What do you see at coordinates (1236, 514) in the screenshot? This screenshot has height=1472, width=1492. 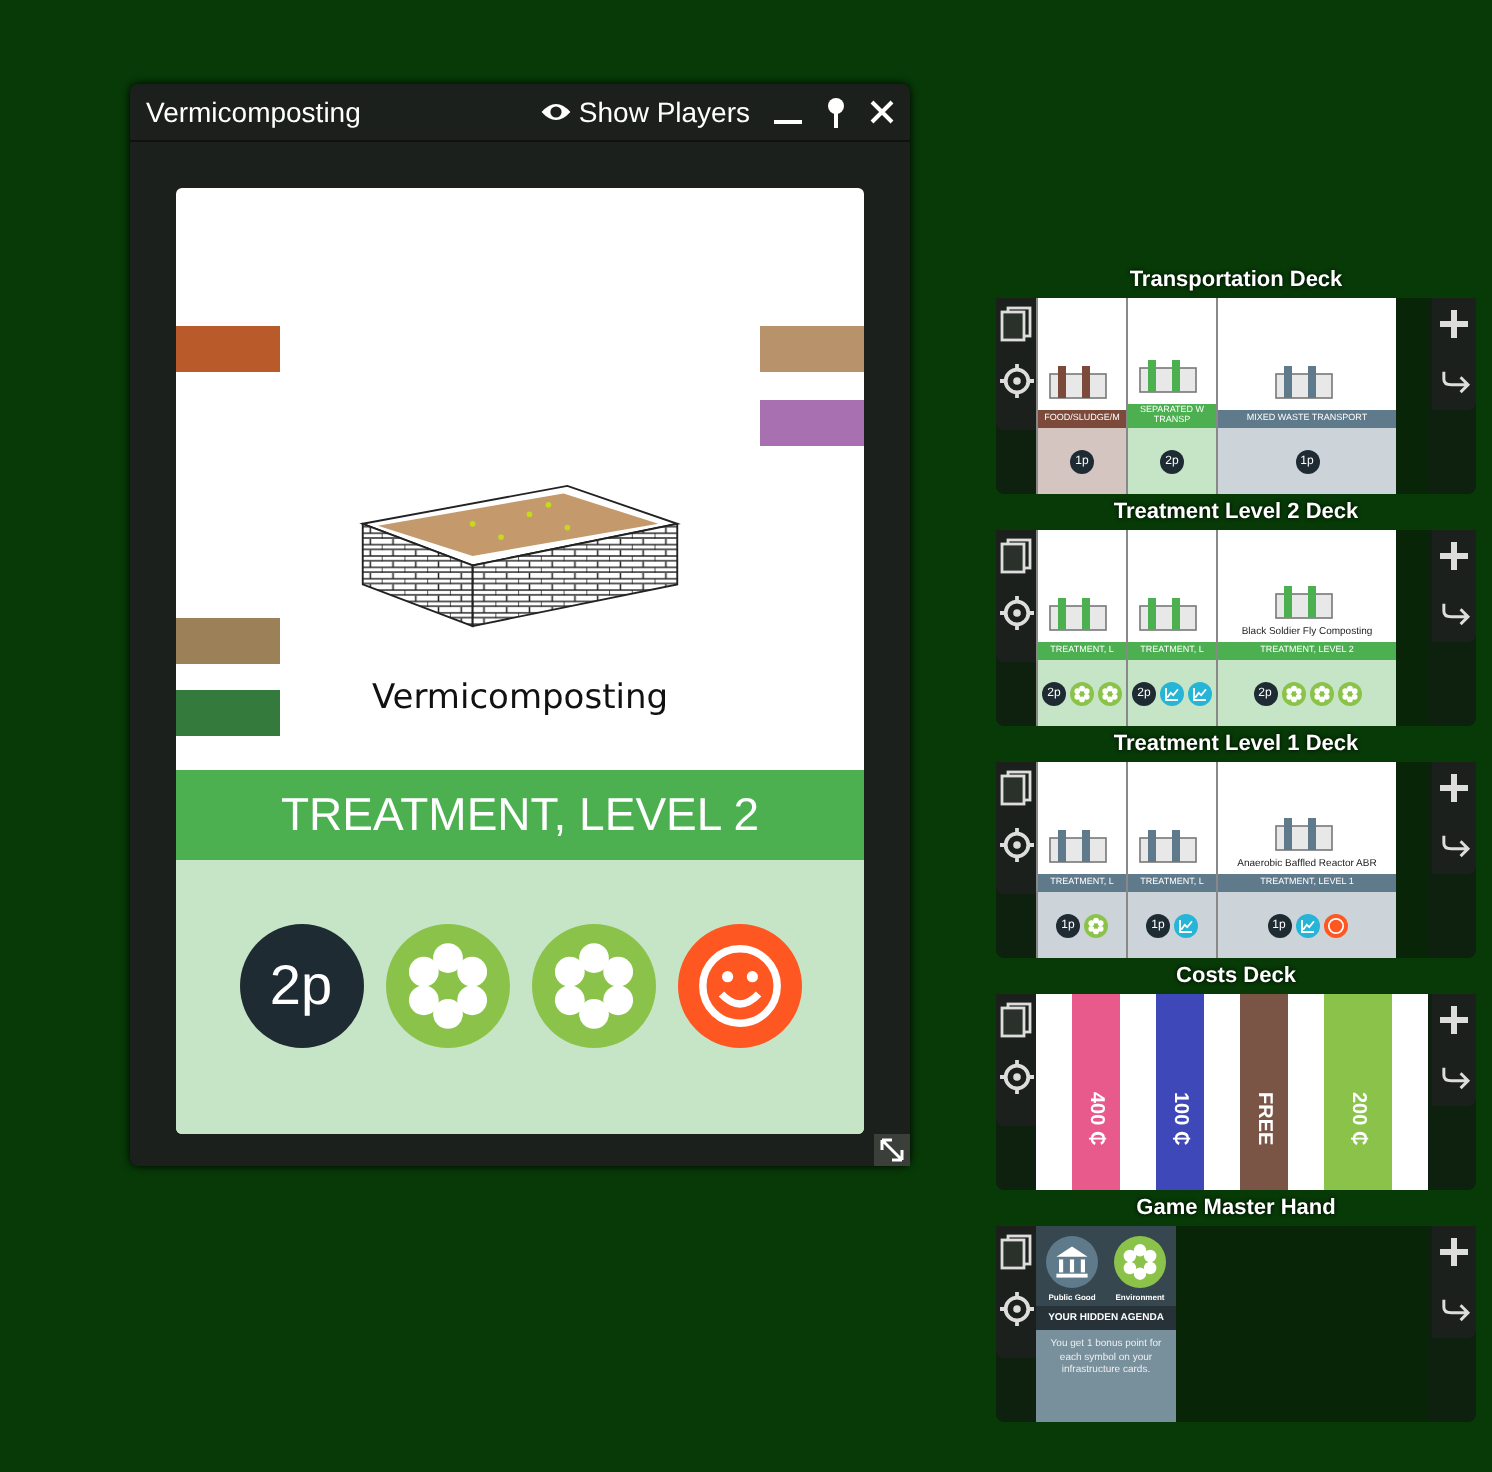 I see `deck-title: Treatment Level 2 Deck` at bounding box center [1236, 514].